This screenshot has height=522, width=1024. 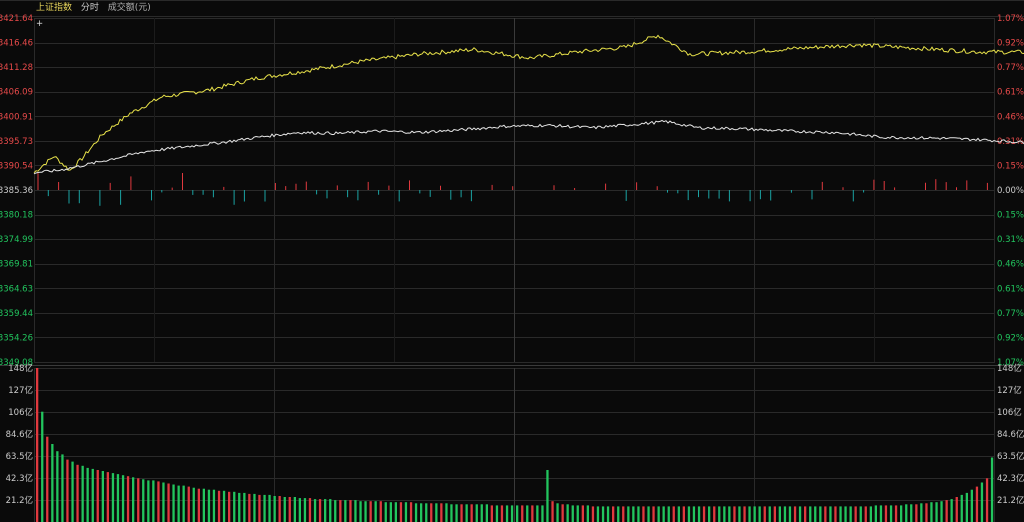 What do you see at coordinates (16, 44) in the screenshot?
I see `price-axis-label: 3416.46` at bounding box center [16, 44].